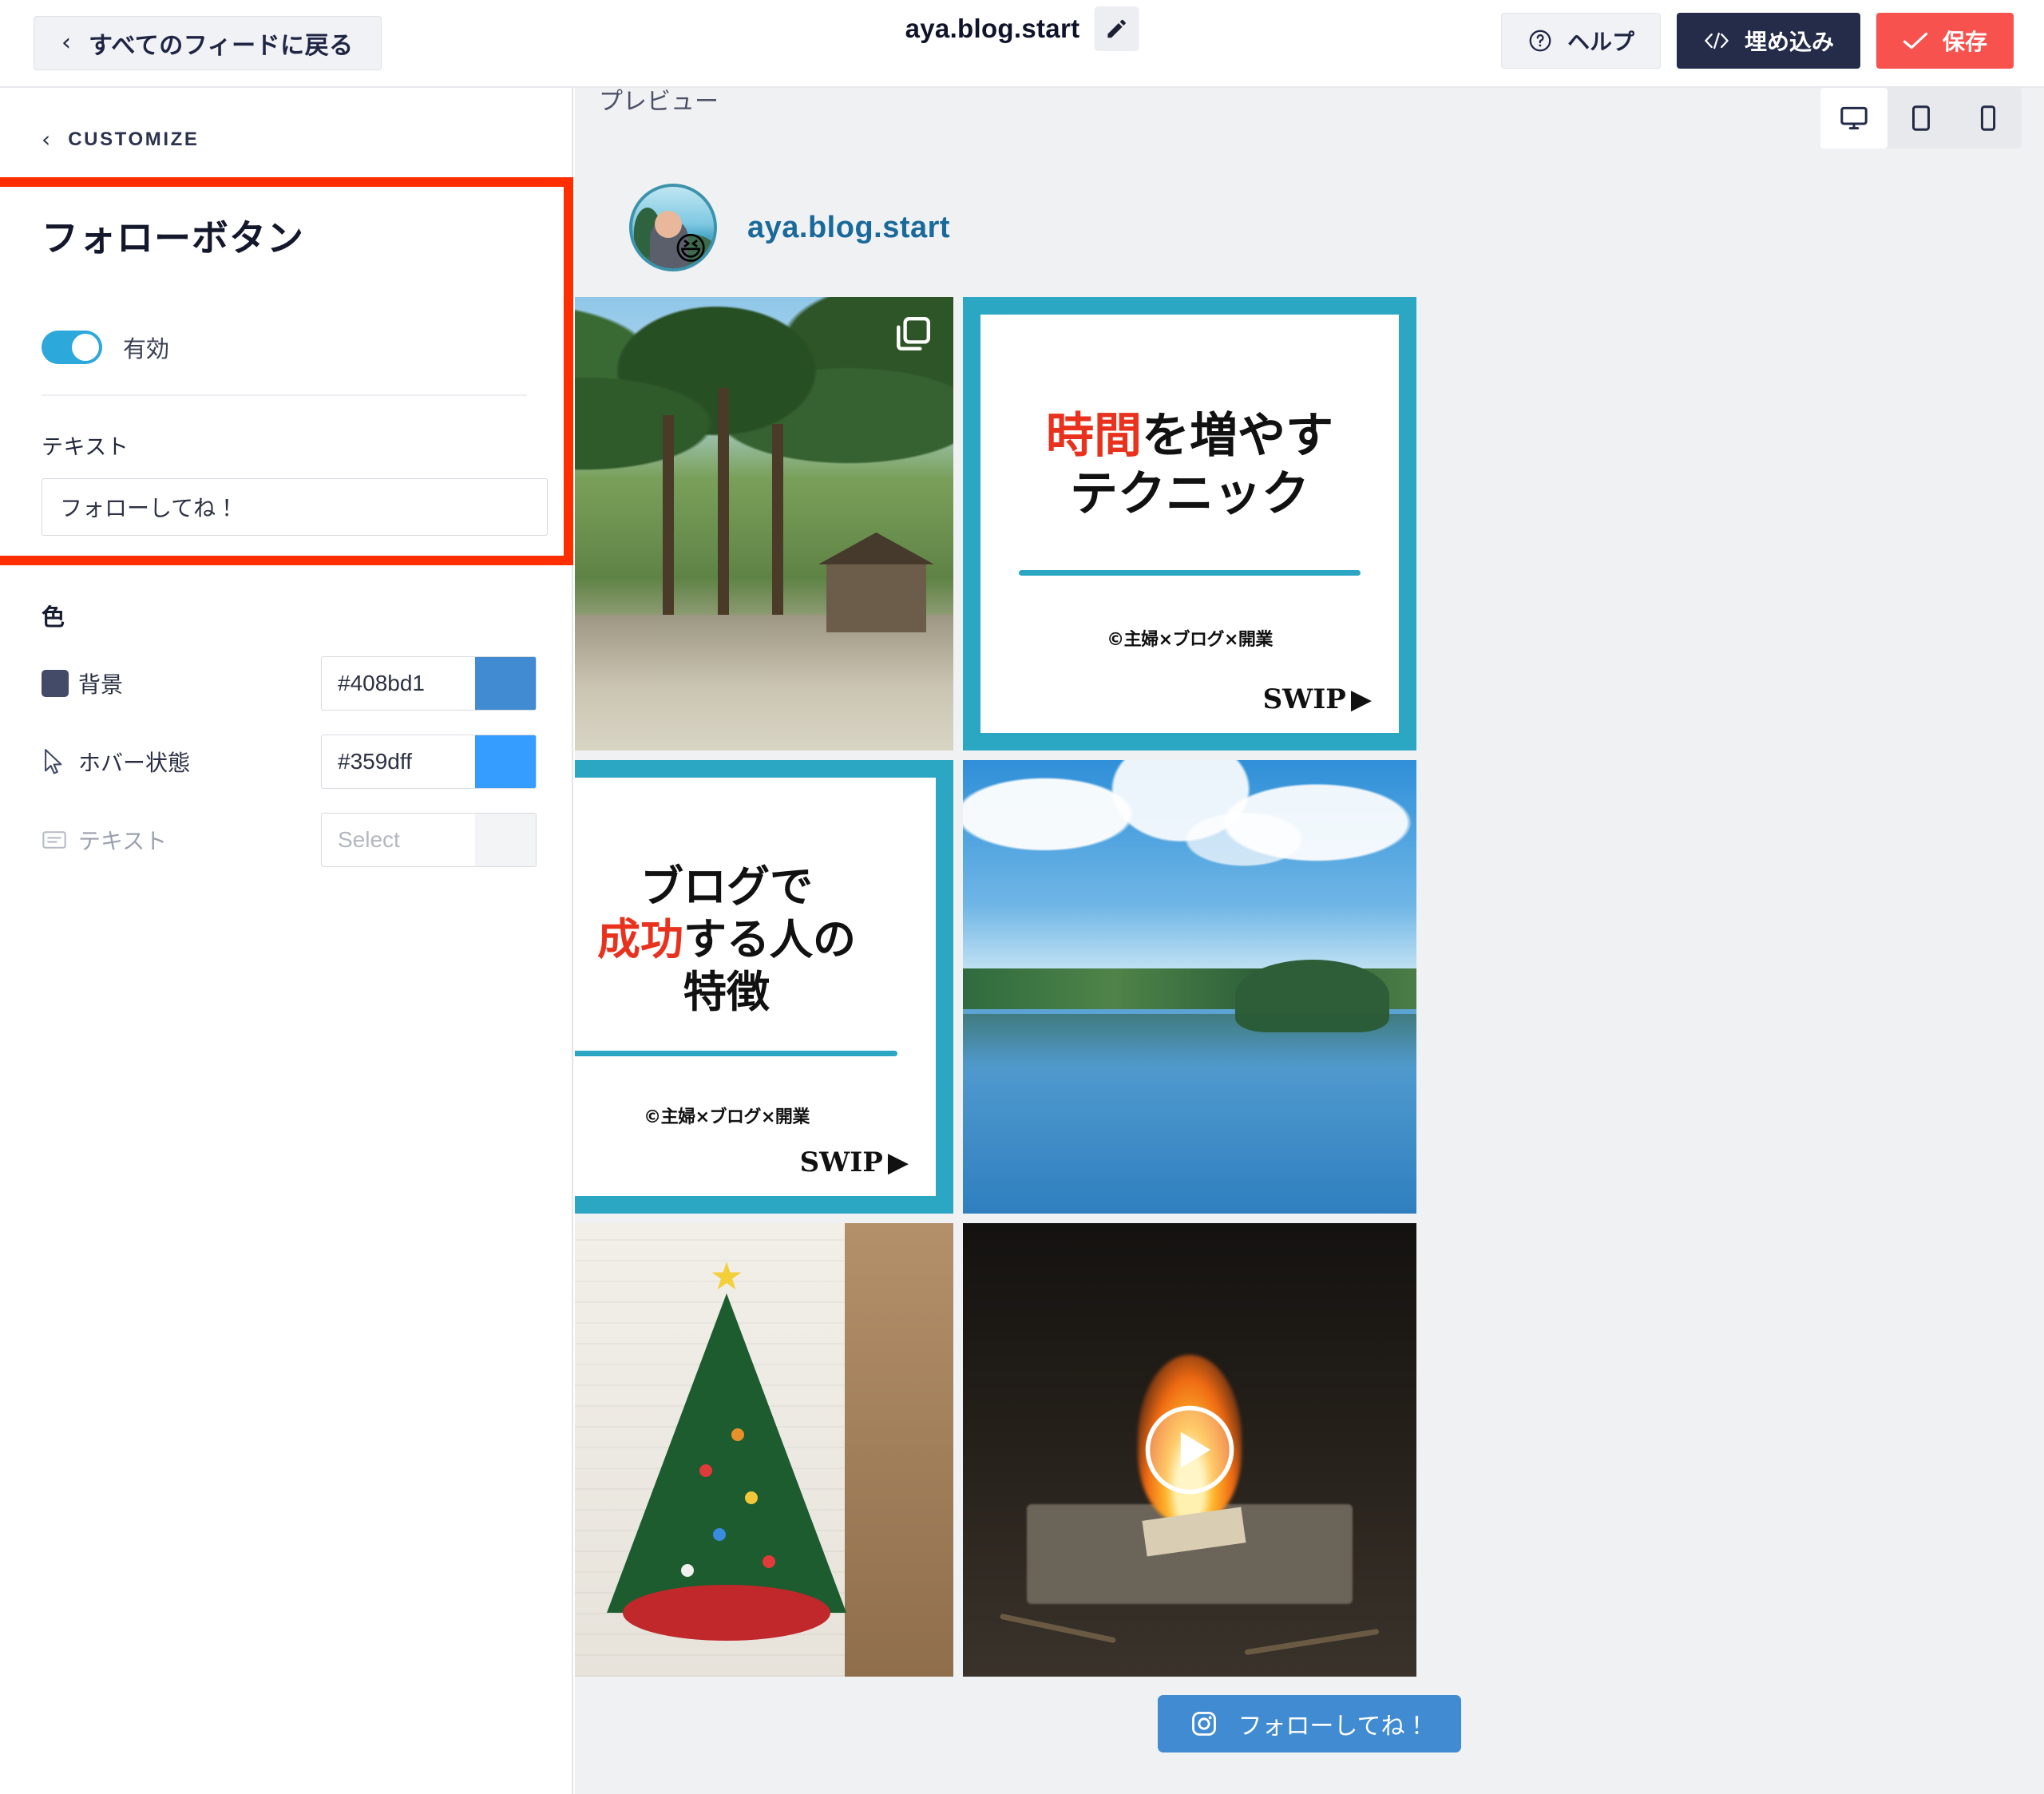  What do you see at coordinates (382, 683) in the screenshot?
I see `background-color-value: #408bd1` at bounding box center [382, 683].